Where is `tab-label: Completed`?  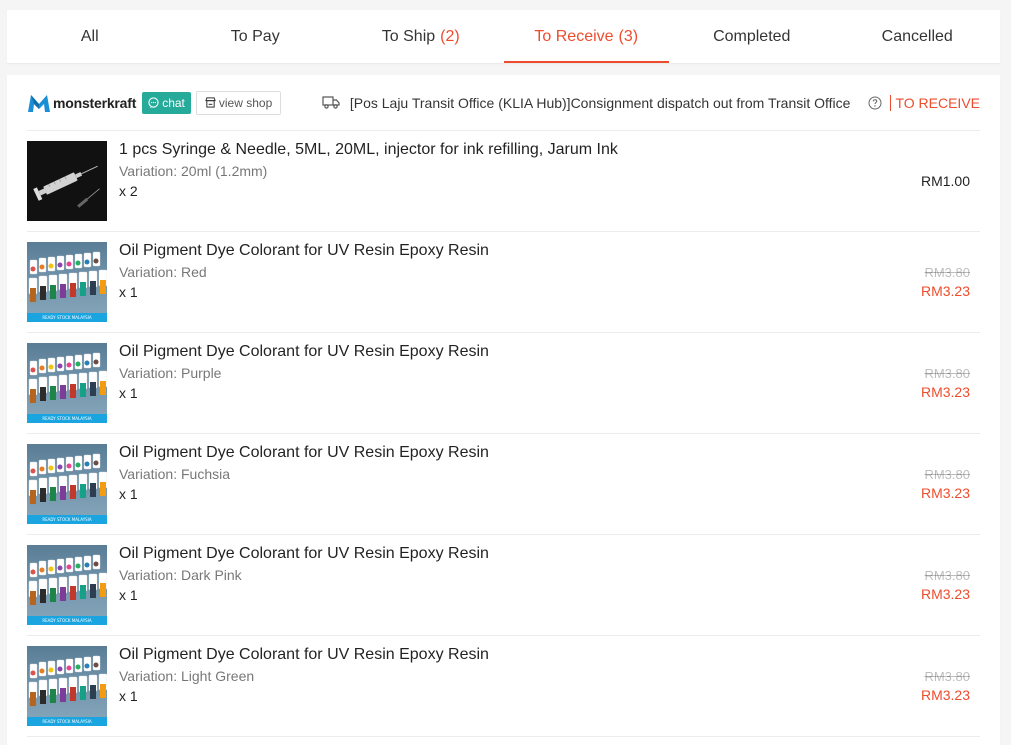
tab-label: Completed is located at coordinates (752, 36).